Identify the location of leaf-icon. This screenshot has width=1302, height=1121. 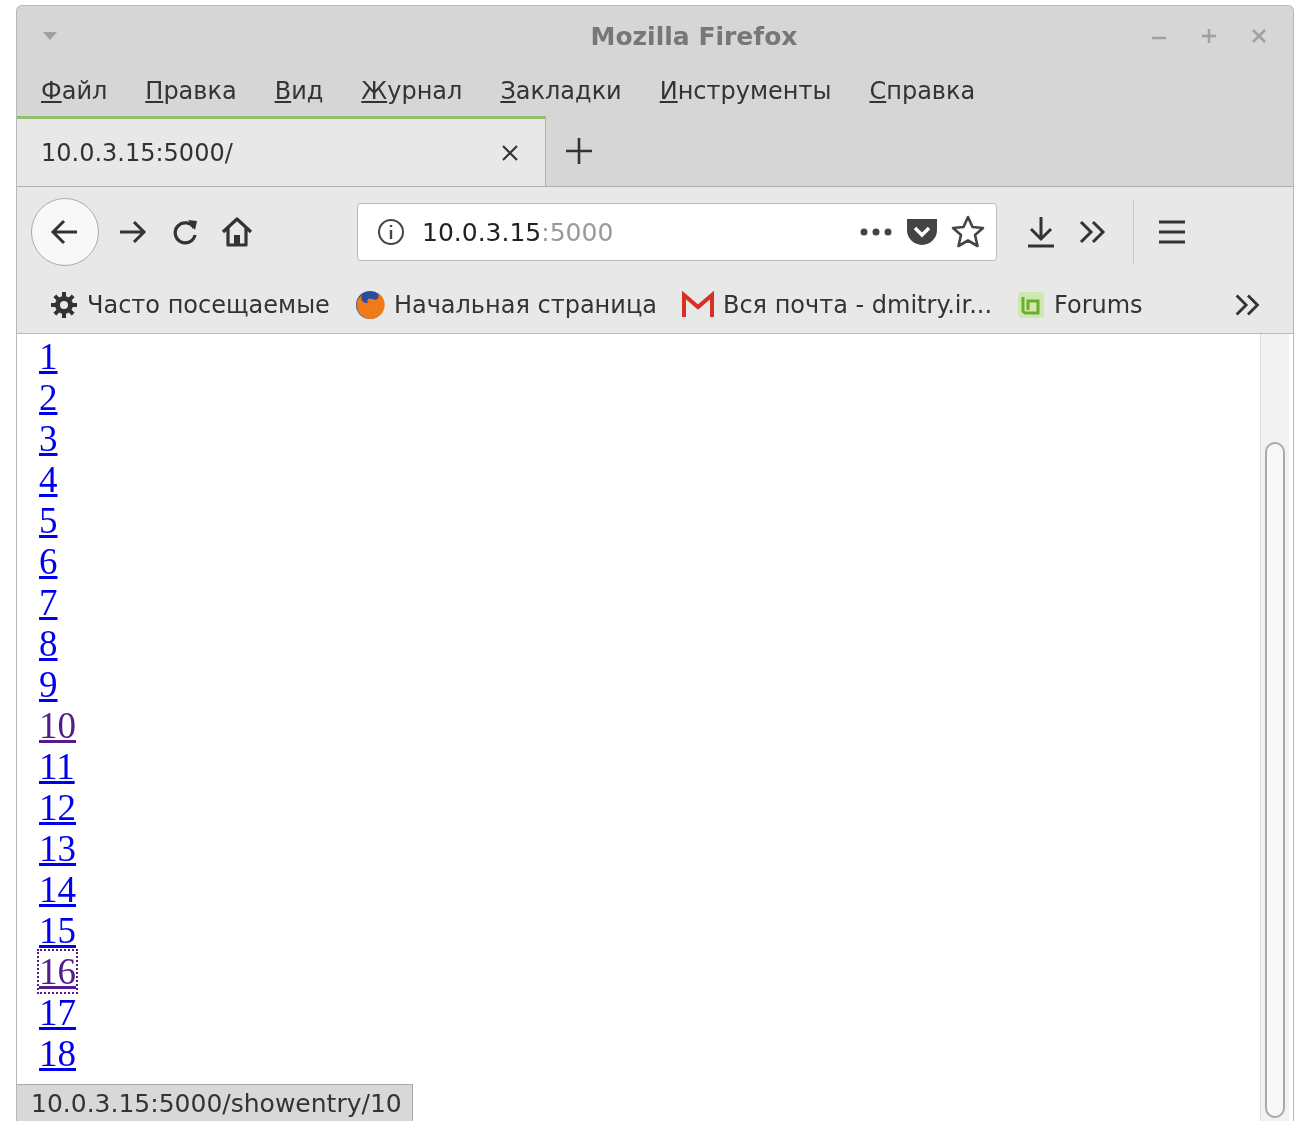
(1031, 305).